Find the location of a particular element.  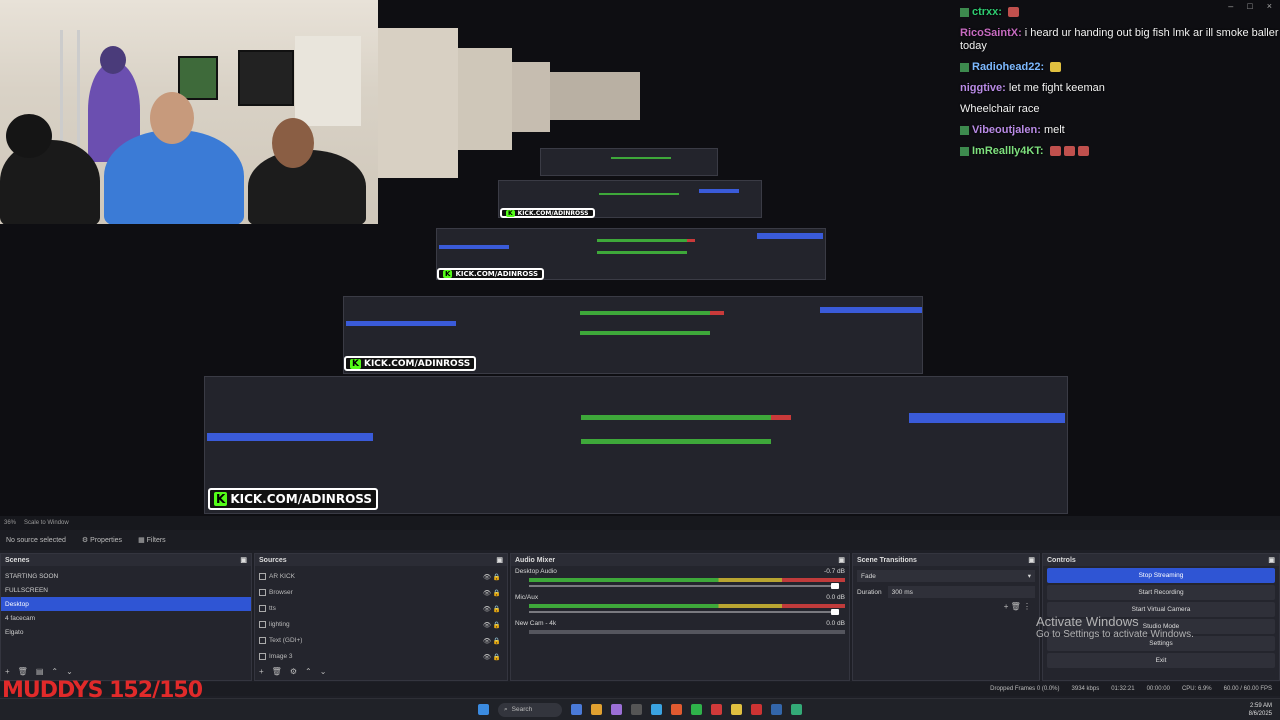

controls-title: Controls is located at coordinates (1061, 560).